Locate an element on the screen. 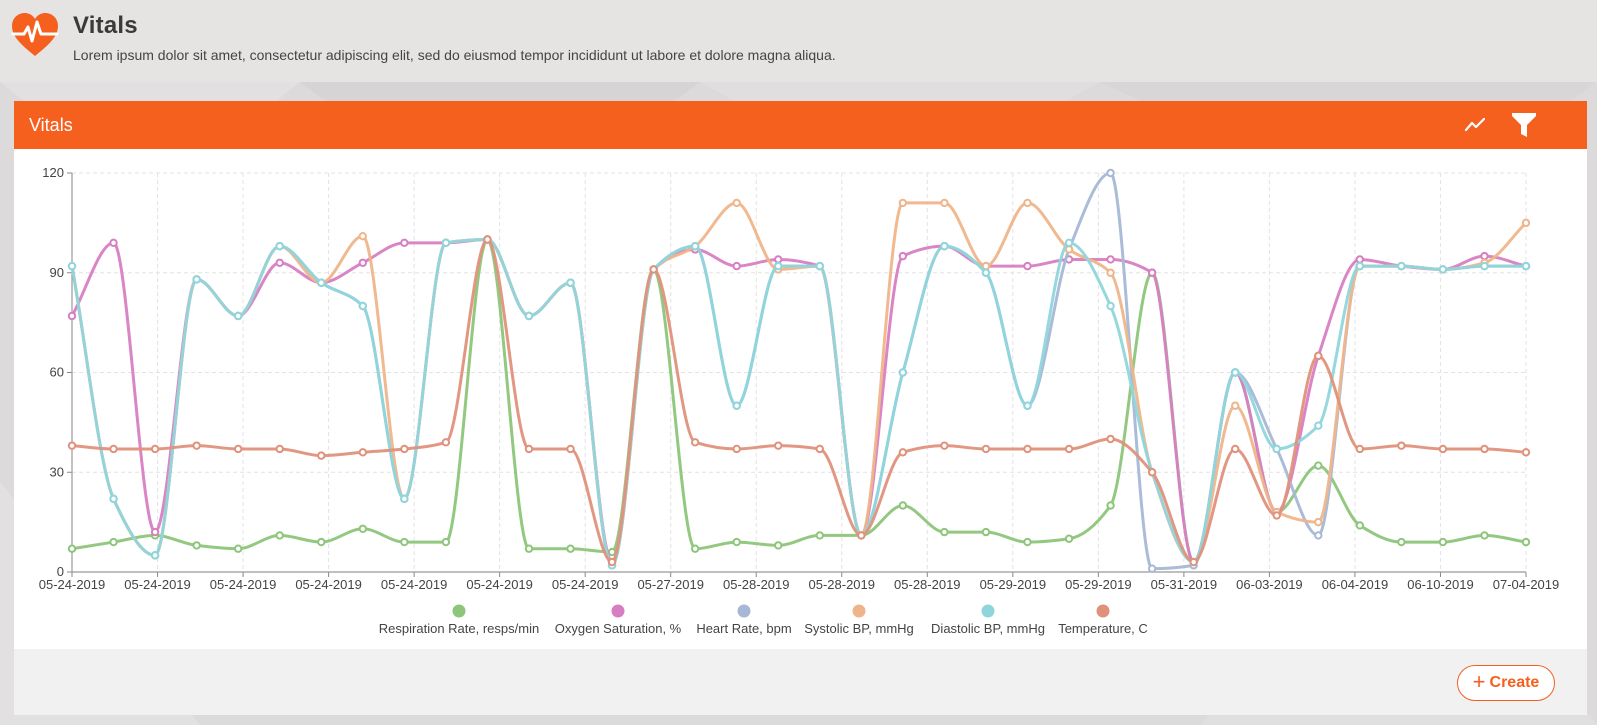  heart-pulse-icon is located at coordinates (35, 35).